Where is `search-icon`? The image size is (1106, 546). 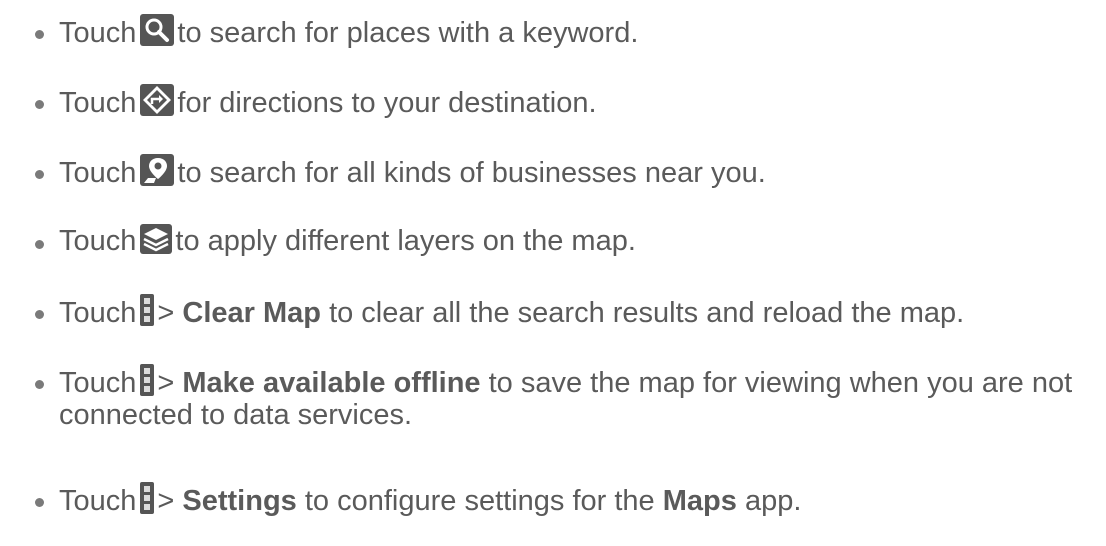 search-icon is located at coordinates (157, 34).